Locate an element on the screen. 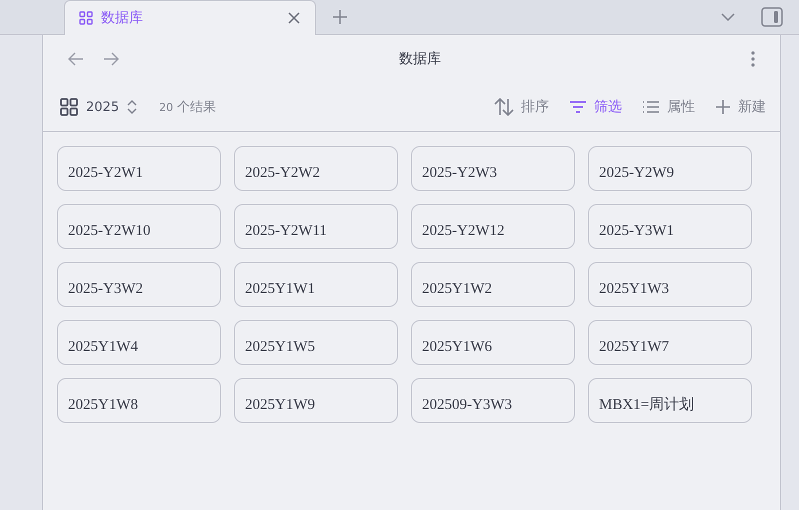  note-card: MBX1=周计划 is located at coordinates (670, 400).